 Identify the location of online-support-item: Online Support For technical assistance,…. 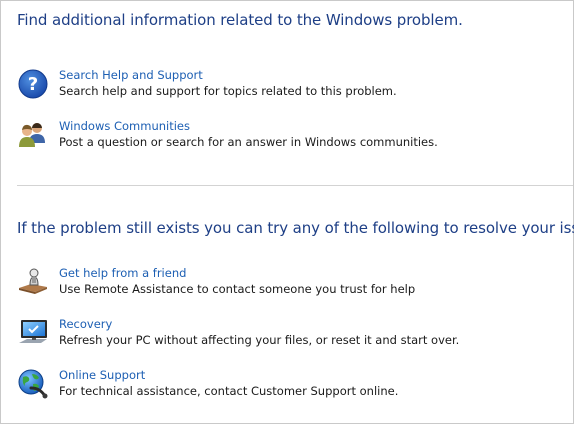
(287, 386).